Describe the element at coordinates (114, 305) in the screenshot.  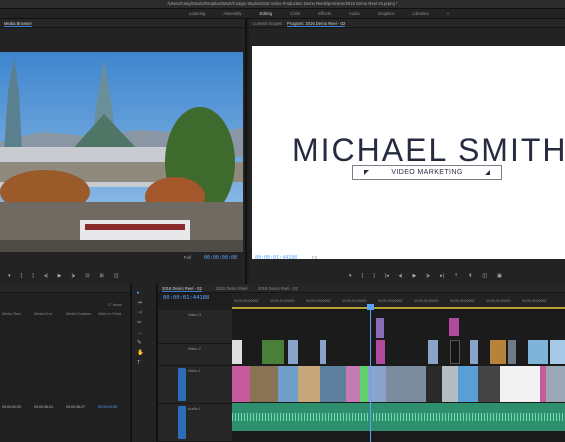
I see `item-count: 17 Items` at that location.